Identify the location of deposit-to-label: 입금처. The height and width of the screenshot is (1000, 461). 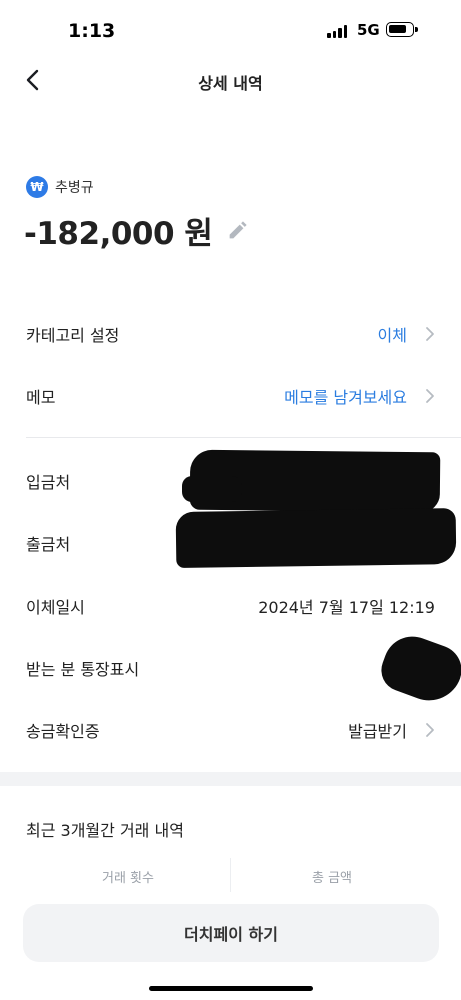
(48, 482).